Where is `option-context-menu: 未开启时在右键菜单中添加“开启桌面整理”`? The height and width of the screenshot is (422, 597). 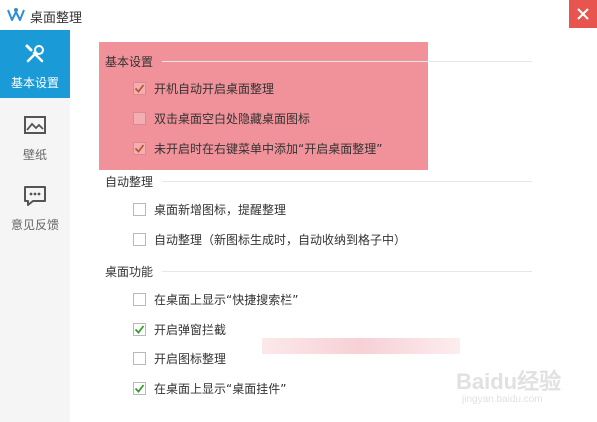 option-context-menu: 未开启时在右键菜单中添加“开启桌面整理” is located at coordinates (257, 148).